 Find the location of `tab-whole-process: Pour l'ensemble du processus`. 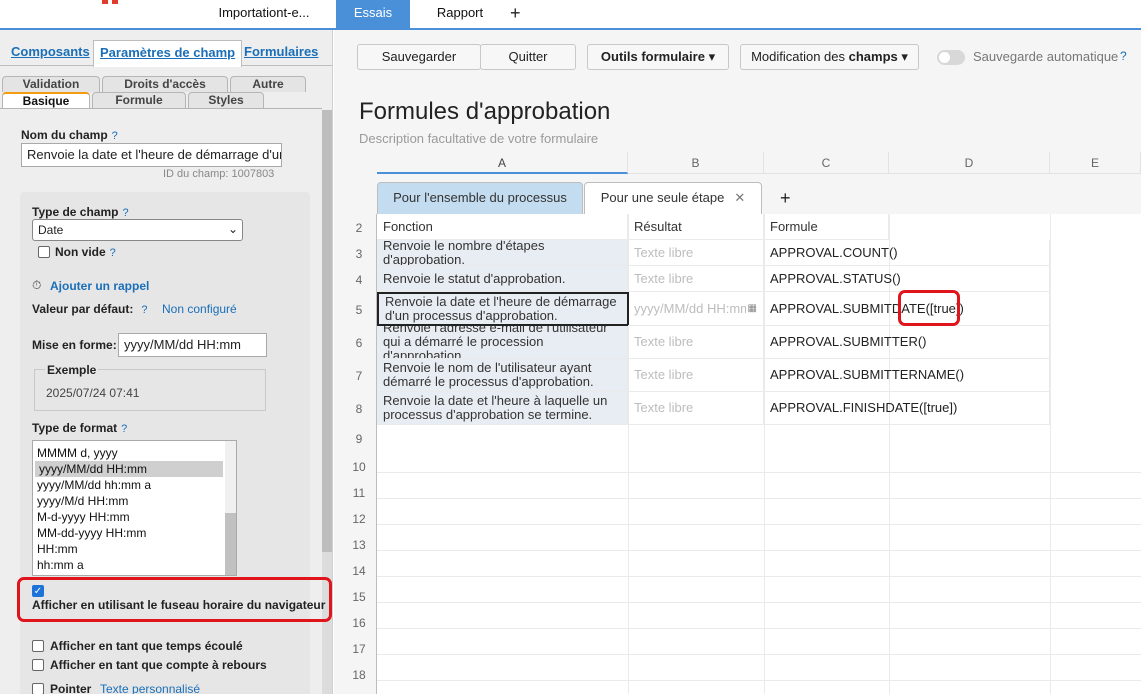

tab-whole-process: Pour l'ensemble du processus is located at coordinates (480, 198).